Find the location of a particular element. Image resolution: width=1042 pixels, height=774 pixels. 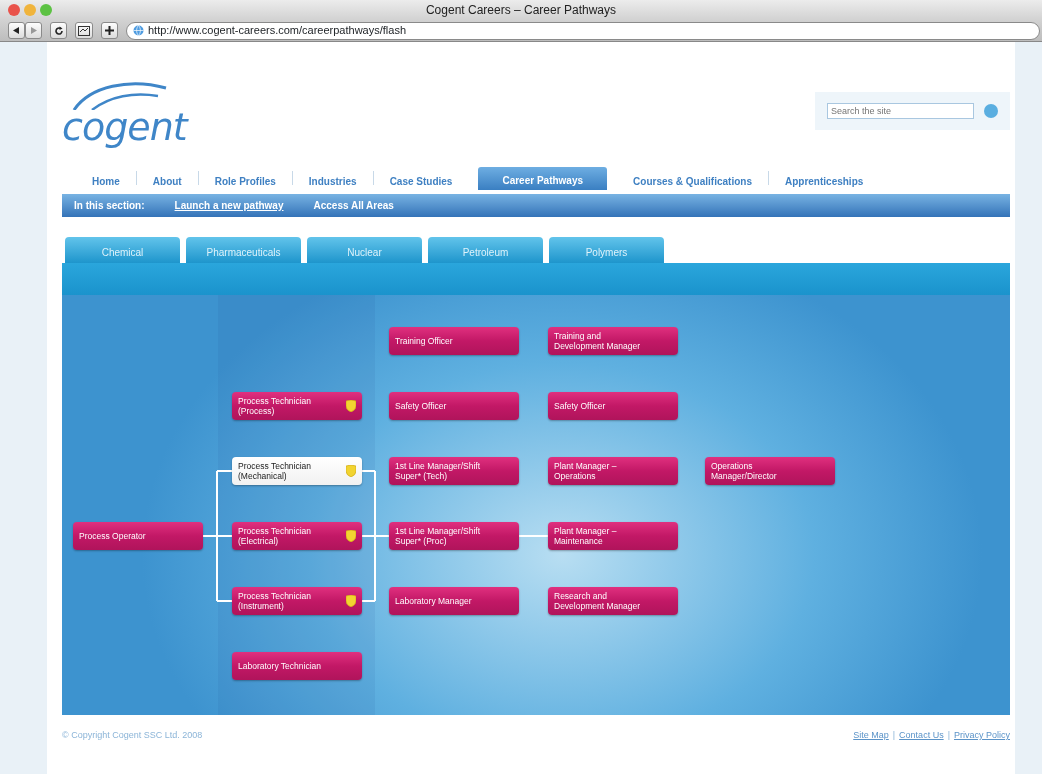

window-title: Cogent Careers – Career Pathways is located at coordinates (521, 10).